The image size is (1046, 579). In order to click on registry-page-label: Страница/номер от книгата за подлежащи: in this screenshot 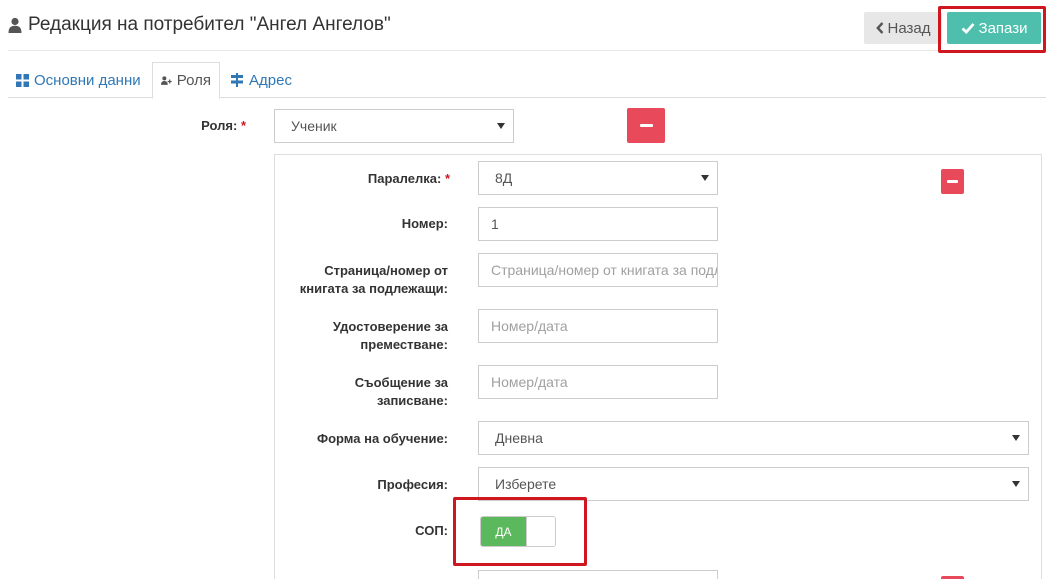, I will do `click(373, 279)`.